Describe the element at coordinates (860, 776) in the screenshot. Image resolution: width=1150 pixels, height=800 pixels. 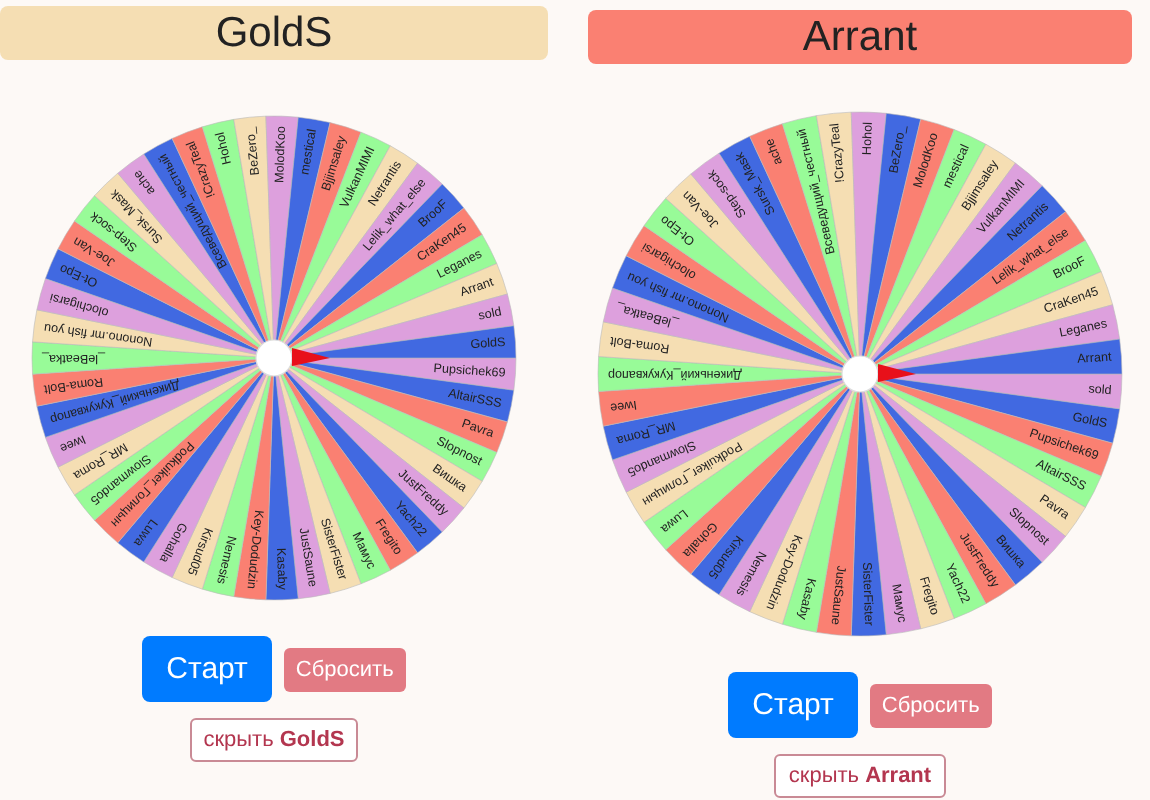
I see `hide-button: скрыть Arrant` at that location.